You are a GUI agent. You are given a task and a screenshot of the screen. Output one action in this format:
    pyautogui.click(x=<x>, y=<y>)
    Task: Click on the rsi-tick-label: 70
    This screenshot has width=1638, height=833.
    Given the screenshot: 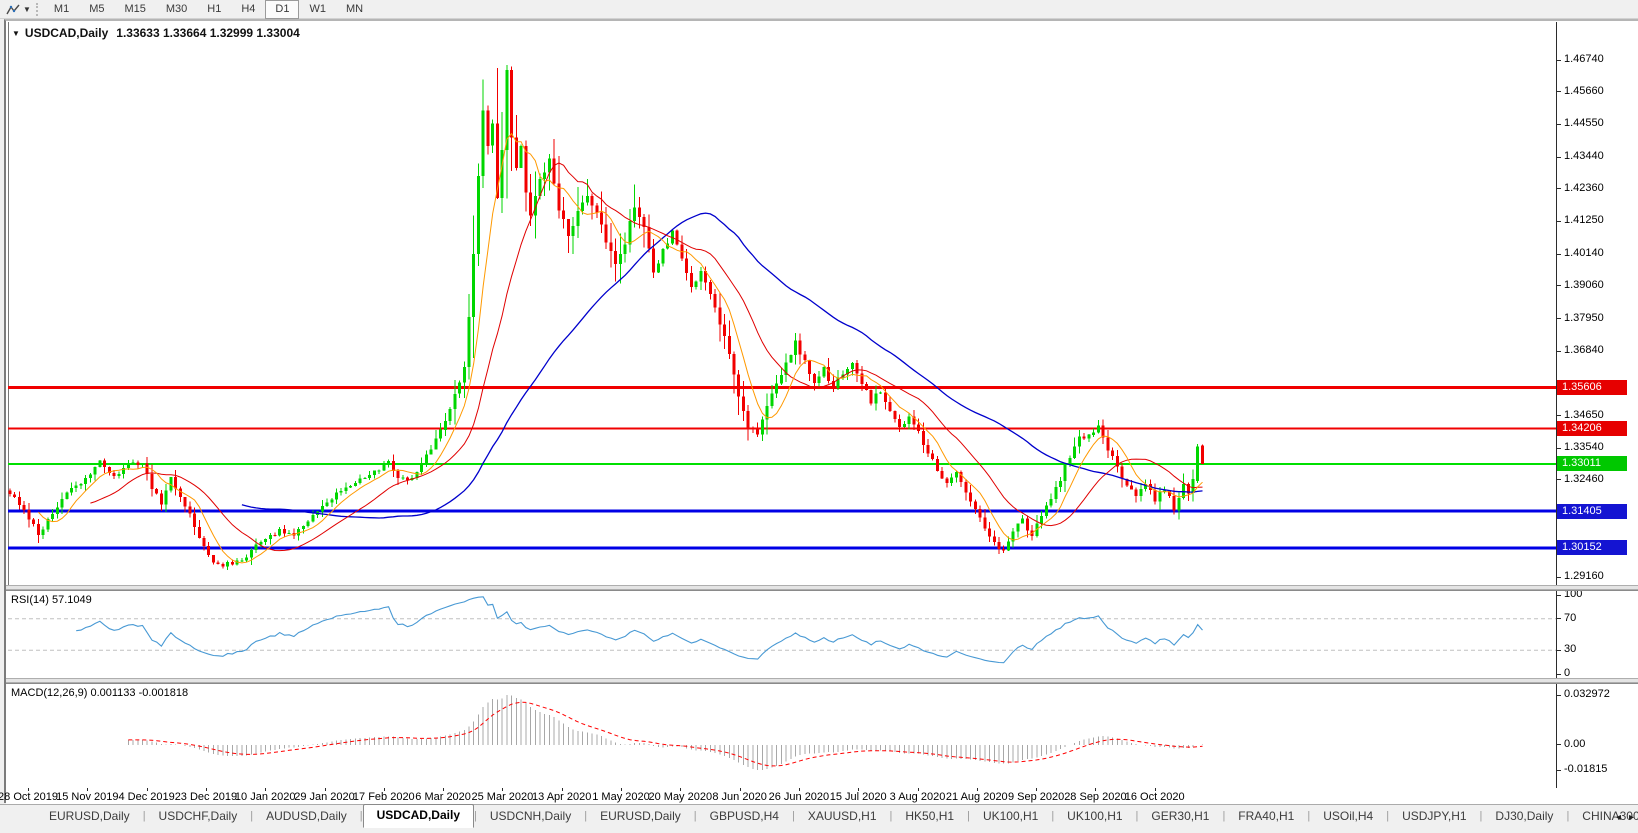 What is the action you would take?
    pyautogui.click(x=1570, y=617)
    